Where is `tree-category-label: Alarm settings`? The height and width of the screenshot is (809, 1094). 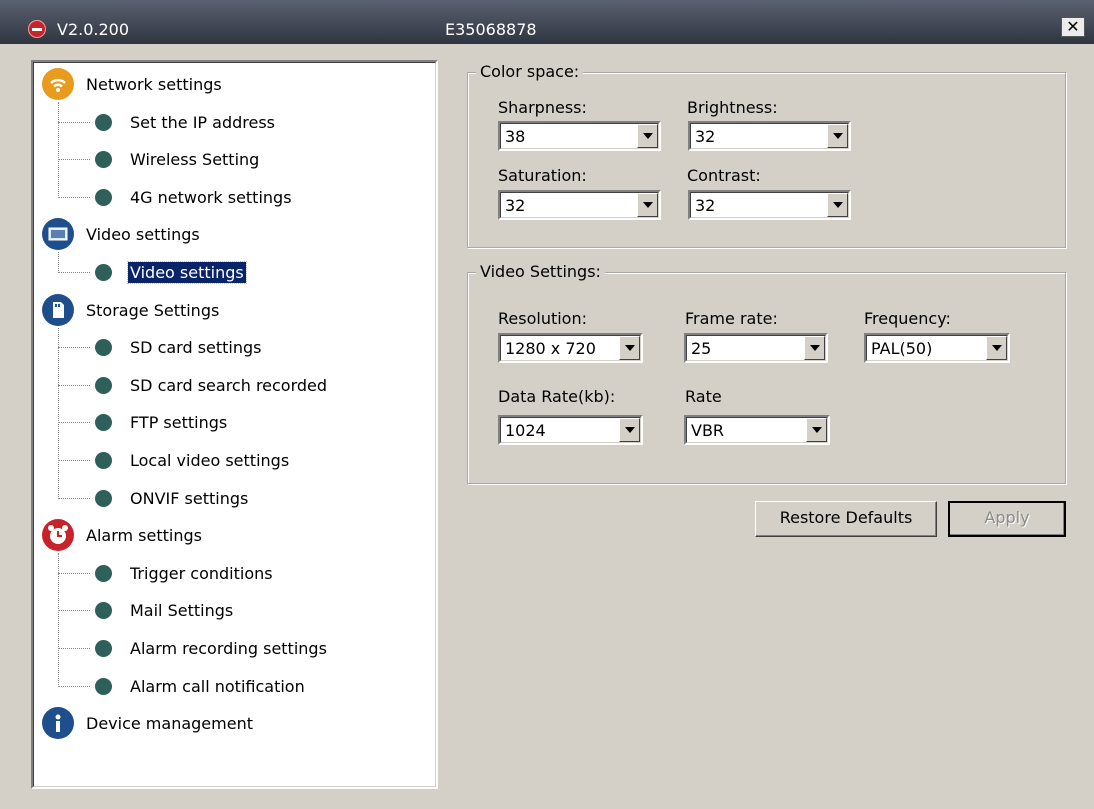 tree-category-label: Alarm settings is located at coordinates (144, 536).